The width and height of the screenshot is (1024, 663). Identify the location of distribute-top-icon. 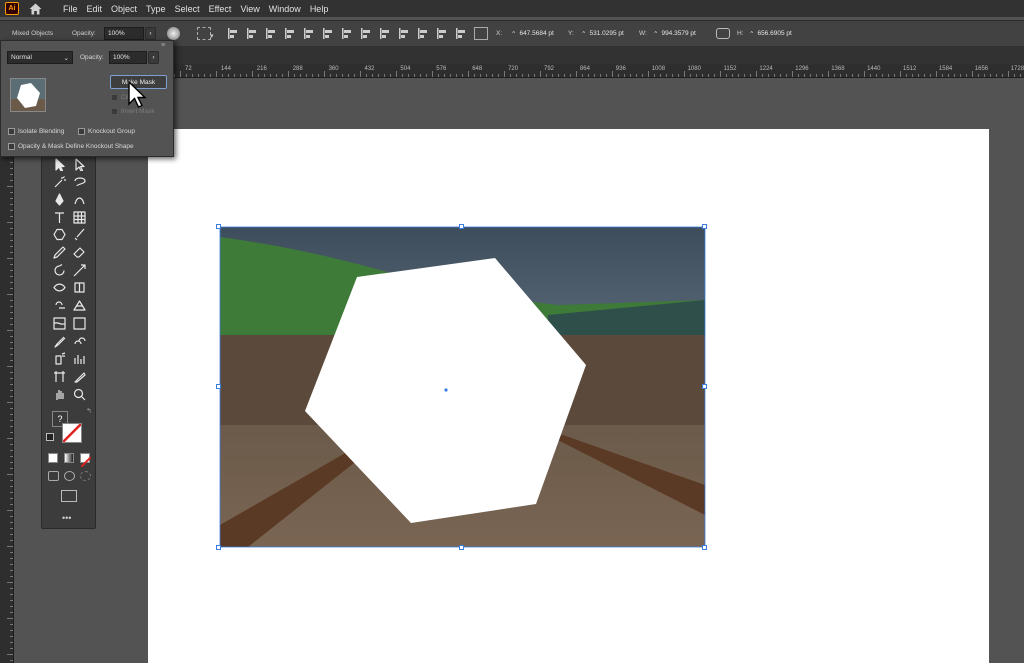
(347, 33).